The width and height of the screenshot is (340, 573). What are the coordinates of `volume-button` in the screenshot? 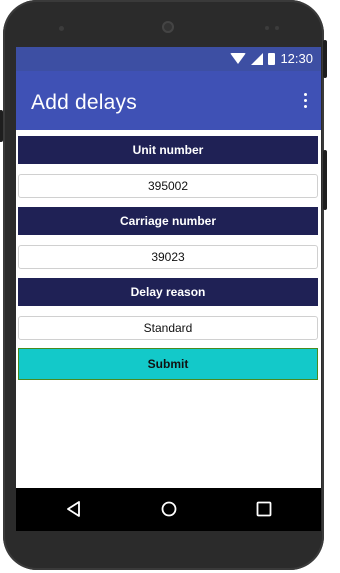 It's located at (325, 59).